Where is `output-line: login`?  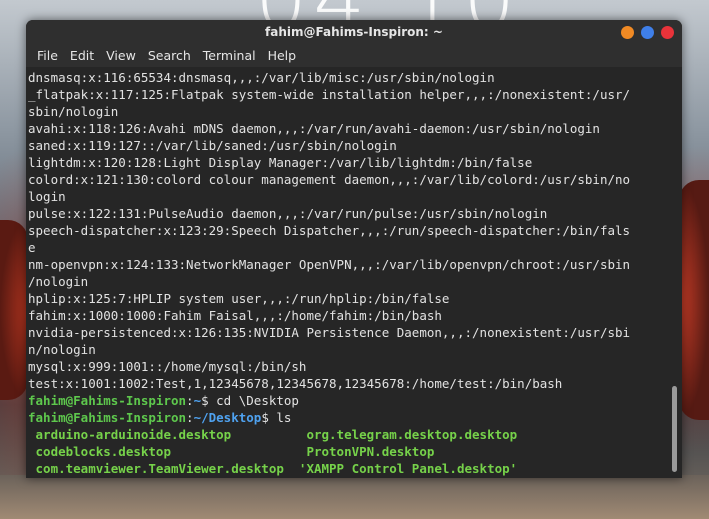 output-line: login is located at coordinates (47, 196).